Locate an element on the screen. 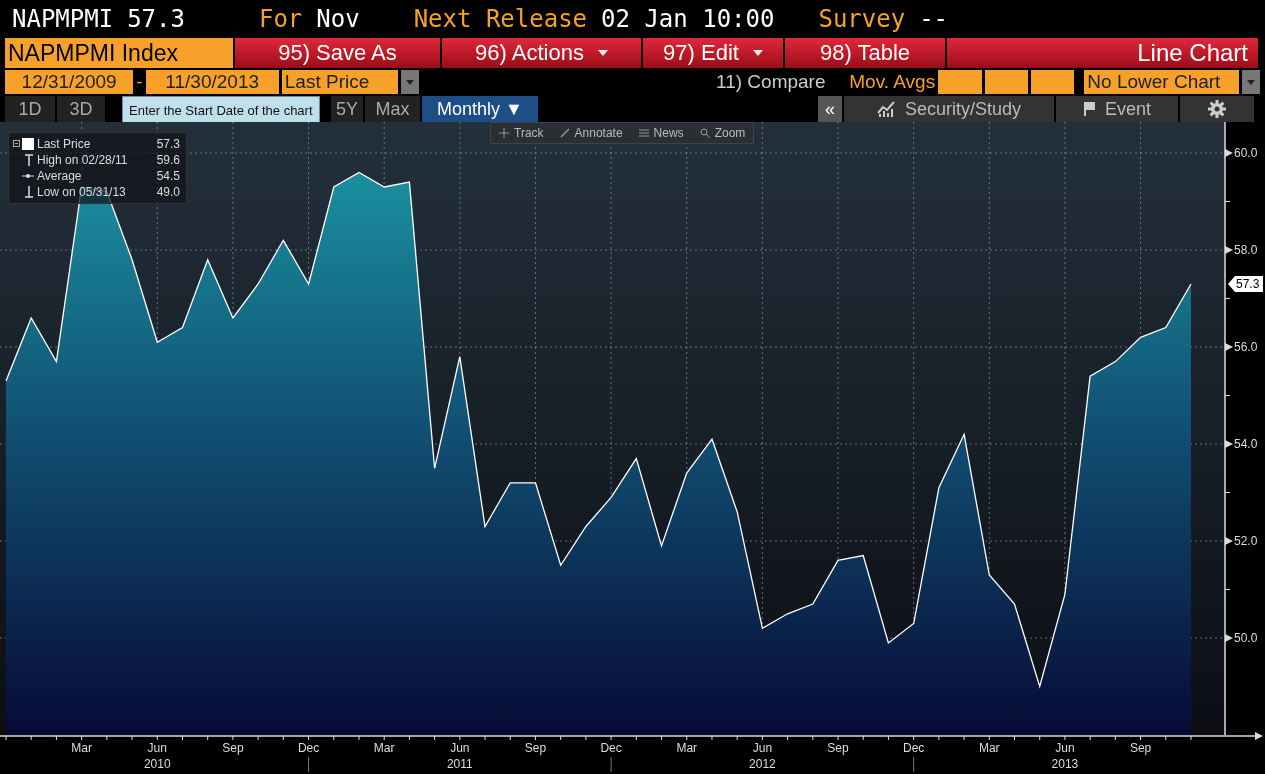 This screenshot has width=1265, height=774. release-label: Next Release is located at coordinates (500, 18).